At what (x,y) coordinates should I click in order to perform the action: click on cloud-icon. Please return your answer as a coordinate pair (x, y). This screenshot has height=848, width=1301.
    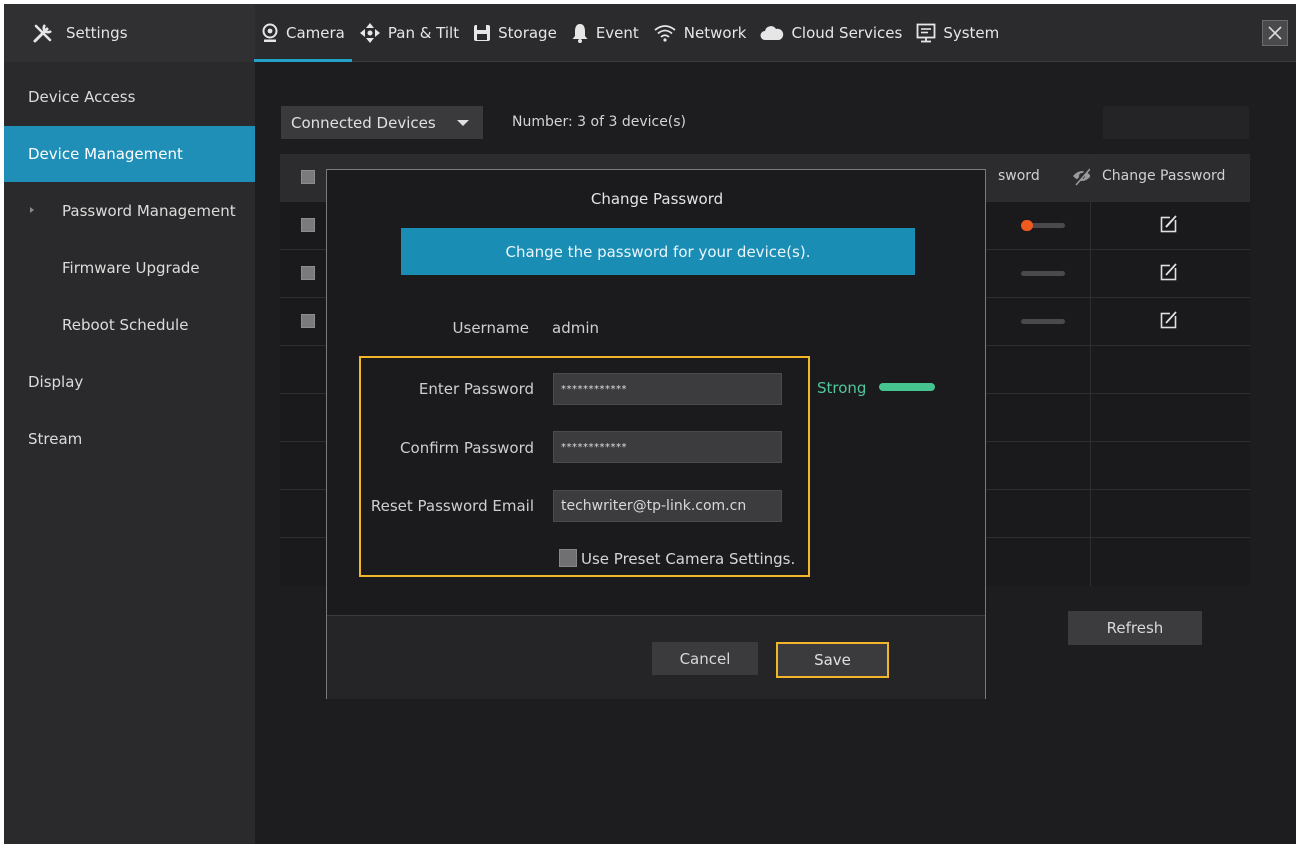
    Looking at the image, I should click on (772, 33).